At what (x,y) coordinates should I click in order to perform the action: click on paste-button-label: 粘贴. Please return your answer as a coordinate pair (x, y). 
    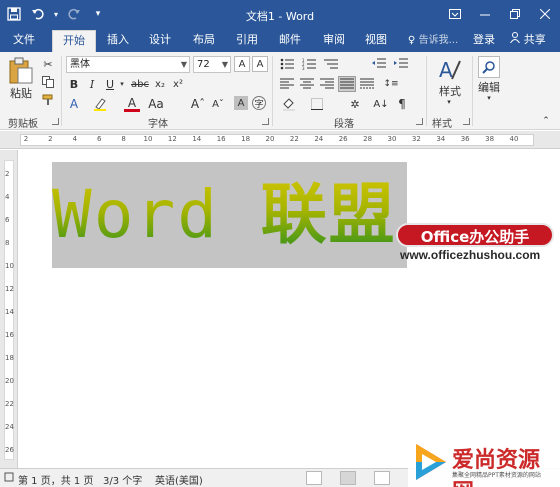
    Looking at the image, I should click on (21, 93).